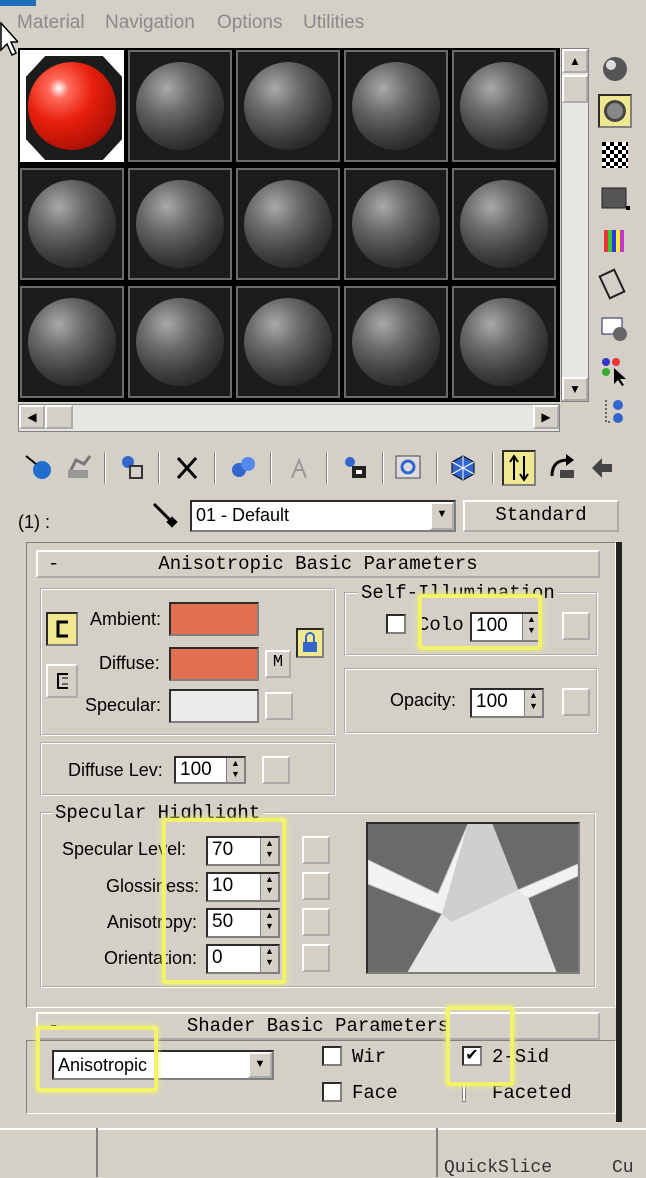 The width and height of the screenshot is (646, 1178). I want to click on scroll-down-button: ▼, so click(575, 389).